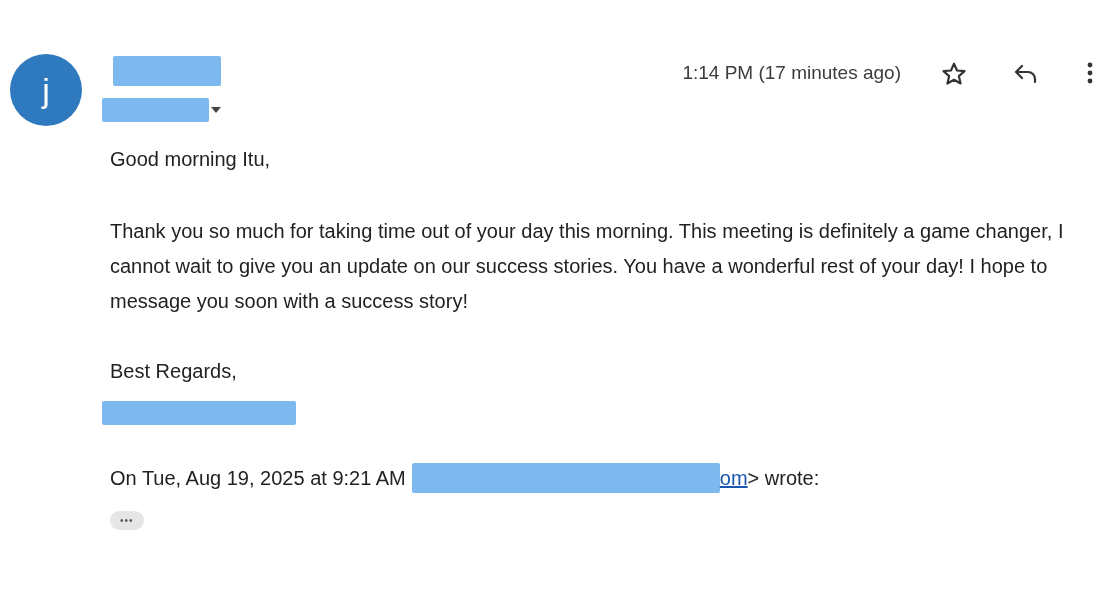 This screenshot has height=592, width=1114. What do you see at coordinates (127, 520) in the screenshot?
I see `show-trimmed-content-button: •••` at bounding box center [127, 520].